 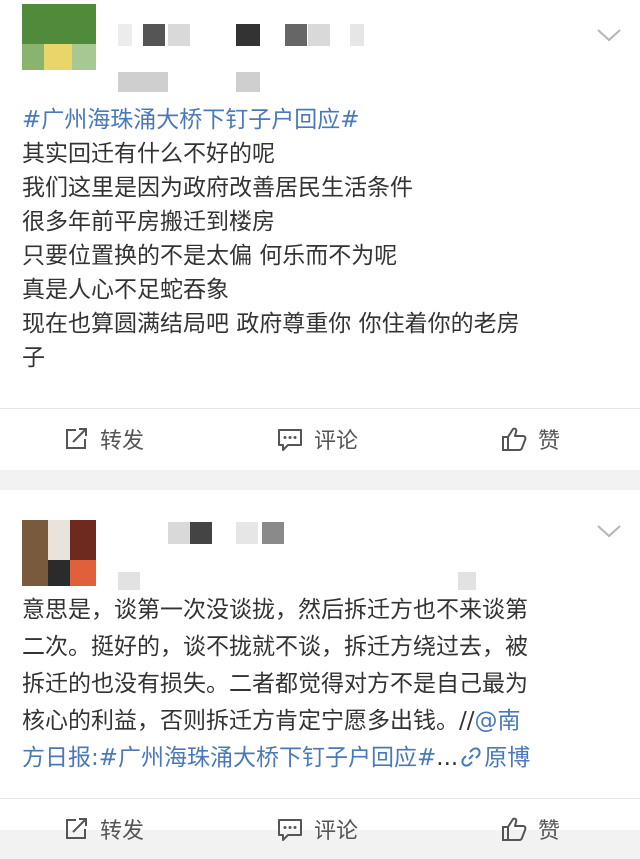 What do you see at coordinates (33, 358) in the screenshot?
I see `post-text-line: 子` at bounding box center [33, 358].